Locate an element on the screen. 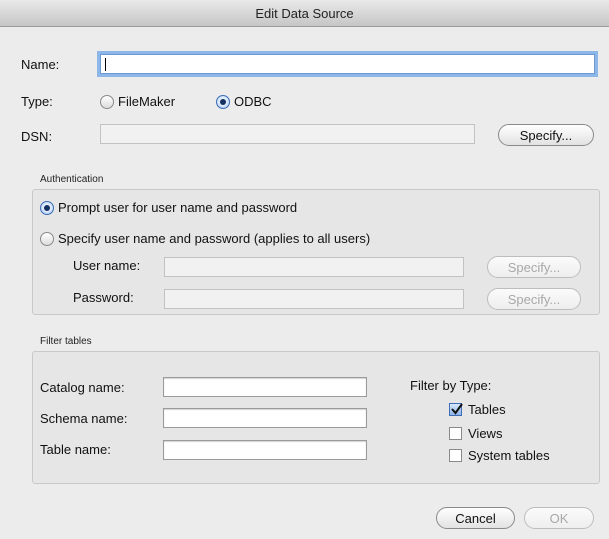  username-field is located at coordinates (314, 267).